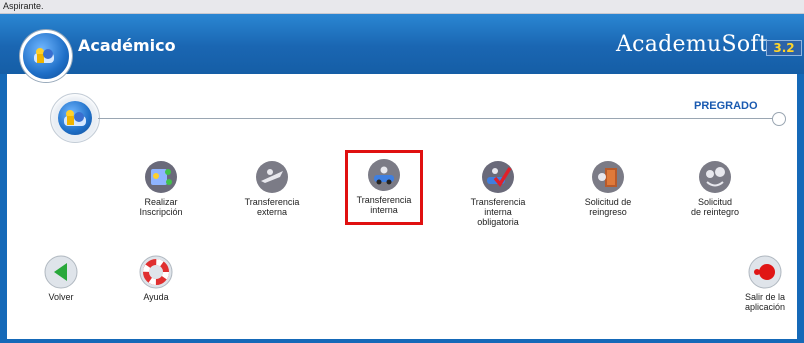 Image resolution: width=804 pixels, height=343 pixels. What do you see at coordinates (384, 205) in the screenshot?
I see `option-label: Transferencia interna` at bounding box center [384, 205].